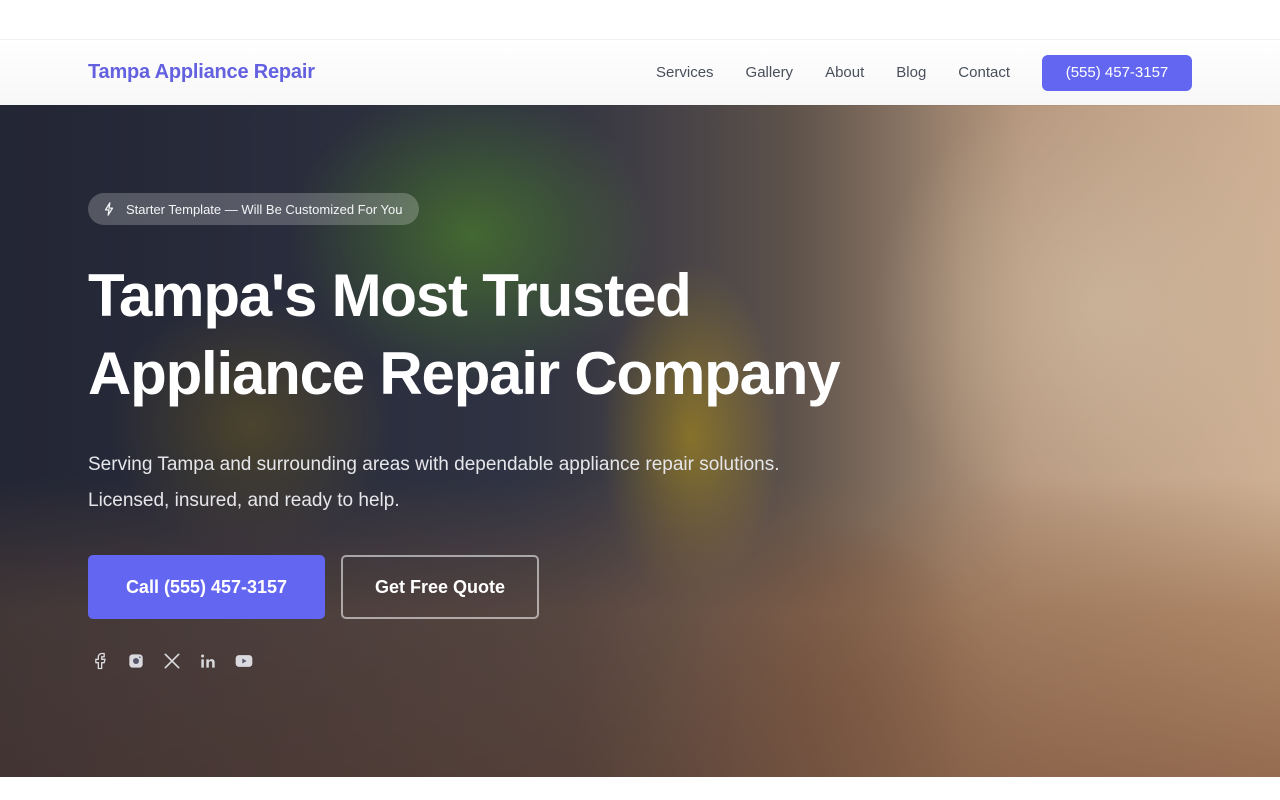 Image resolution: width=1280 pixels, height=800 pixels. Describe the element at coordinates (390, 295) in the screenshot. I see `hero-title-line1: Tampa's Most Trusted` at that location.